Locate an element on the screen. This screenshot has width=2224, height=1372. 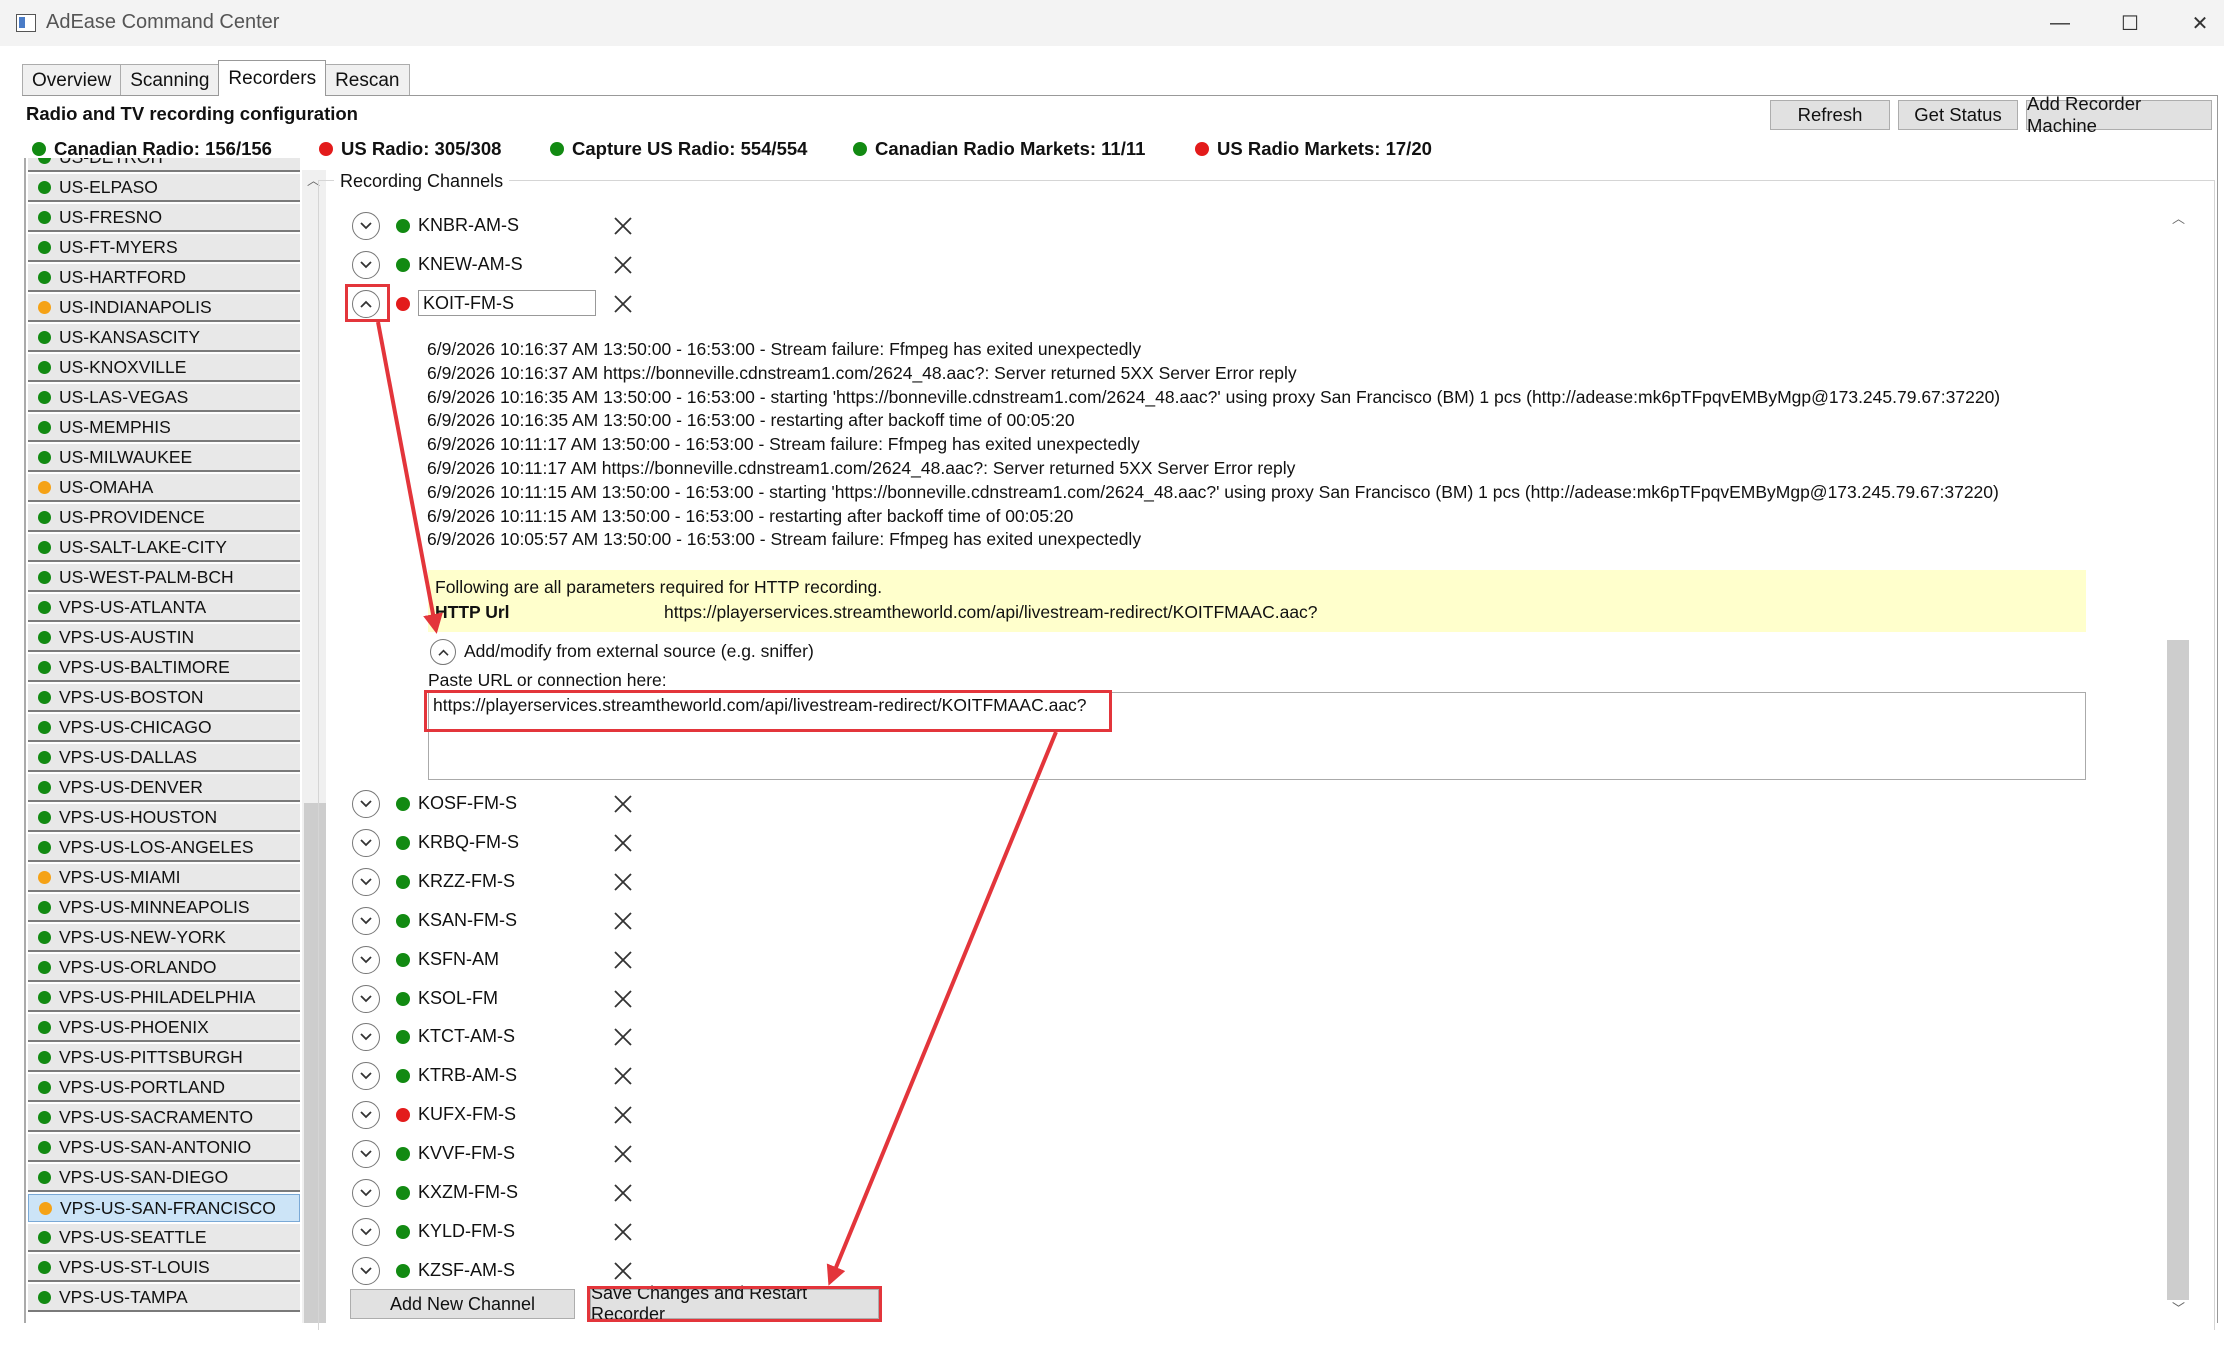
market-item: US-ELPASO is located at coordinates (164, 188).